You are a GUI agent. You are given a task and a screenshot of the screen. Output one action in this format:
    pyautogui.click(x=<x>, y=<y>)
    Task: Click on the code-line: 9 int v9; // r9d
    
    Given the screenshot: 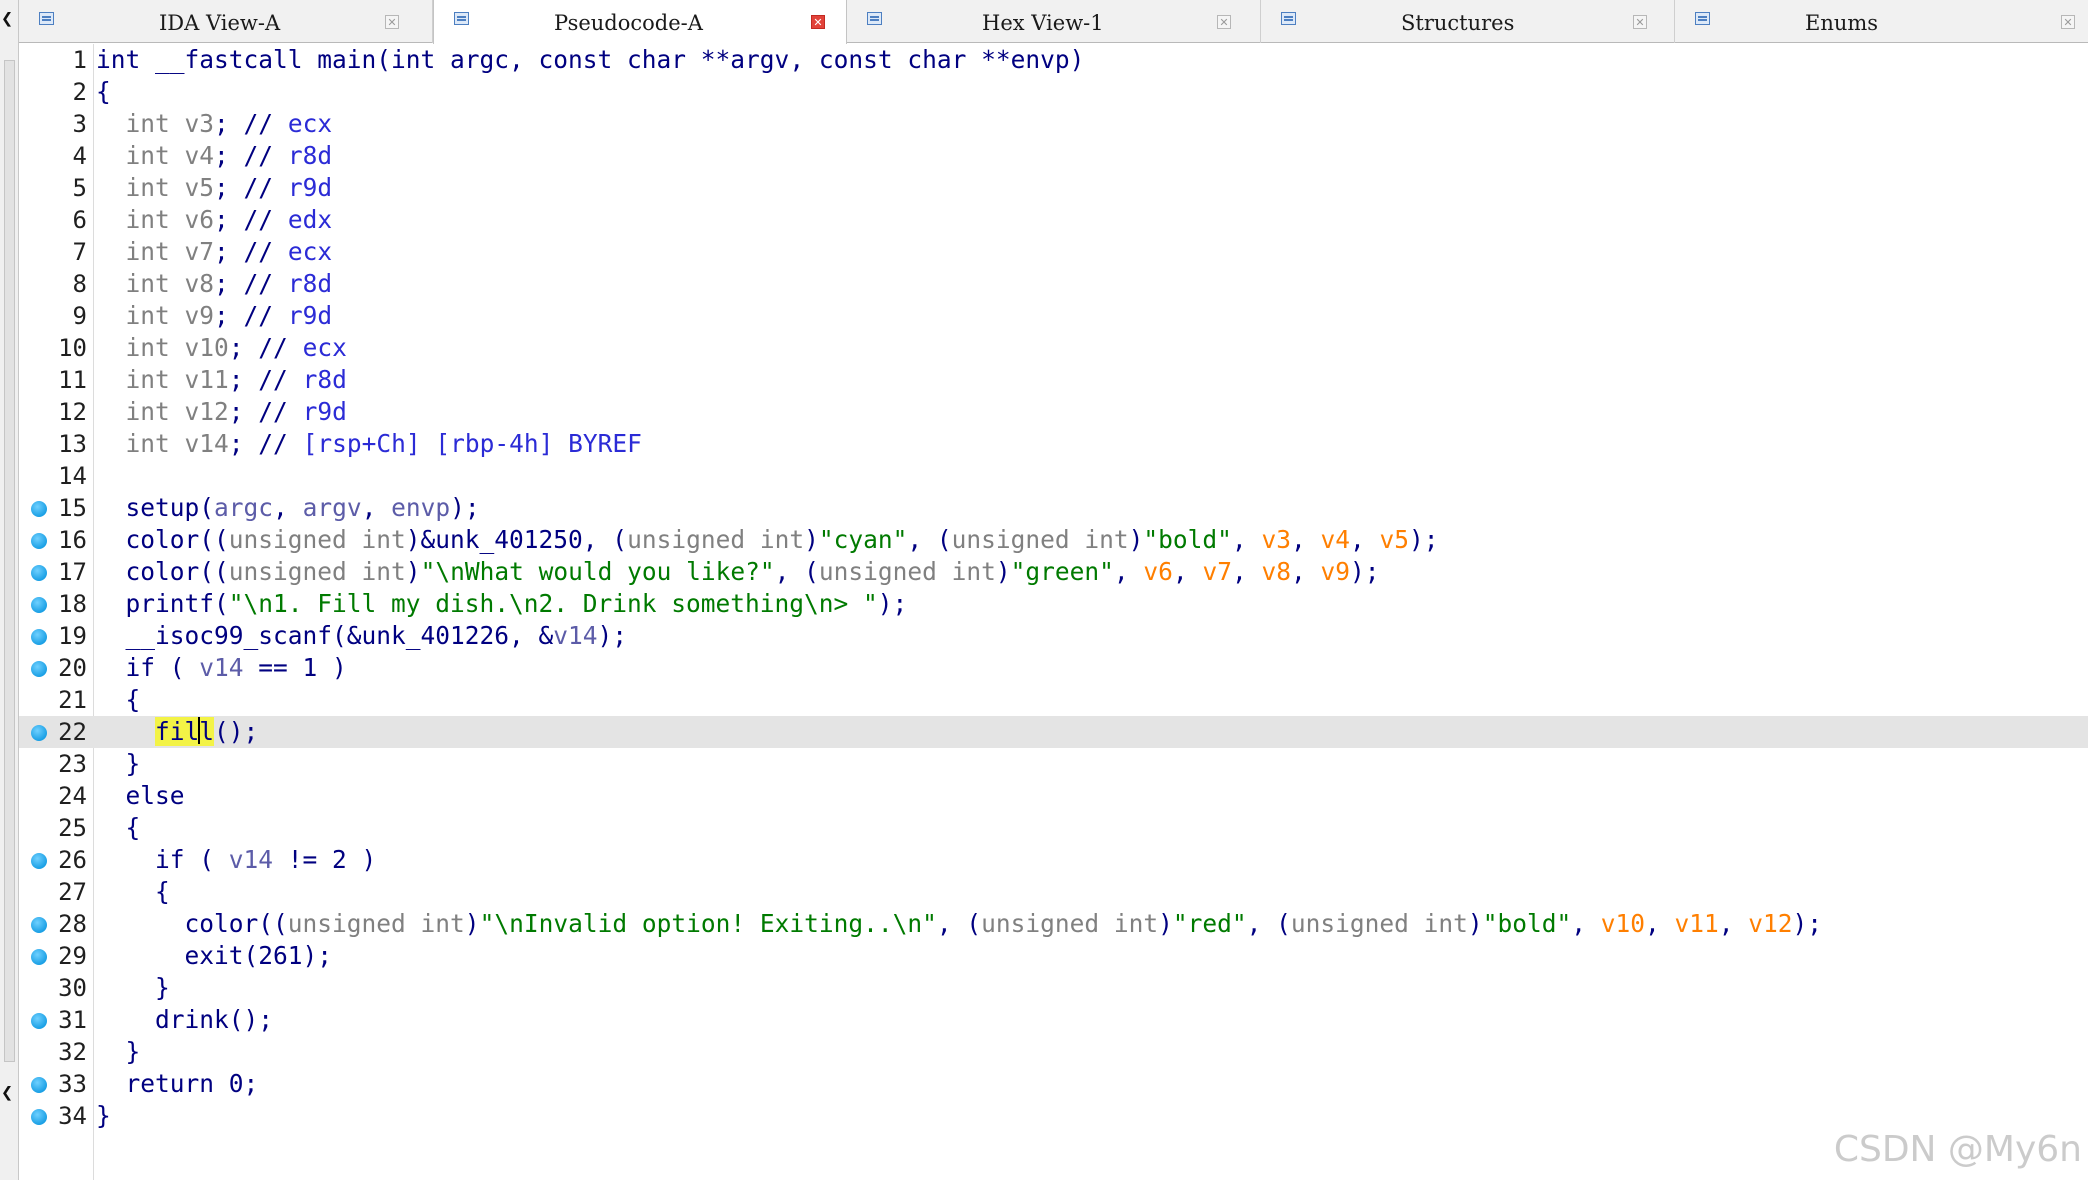 What is the action you would take?
    pyautogui.click(x=1053, y=316)
    